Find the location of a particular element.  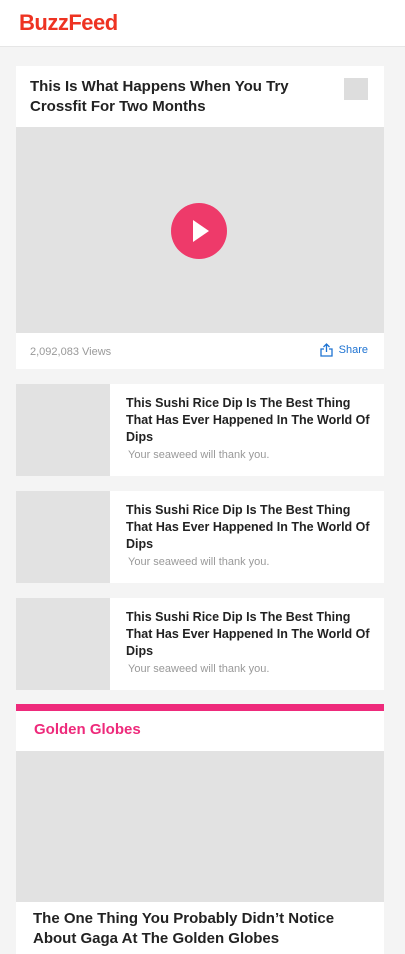

thumbnail-placeholder is located at coordinates (356, 89).